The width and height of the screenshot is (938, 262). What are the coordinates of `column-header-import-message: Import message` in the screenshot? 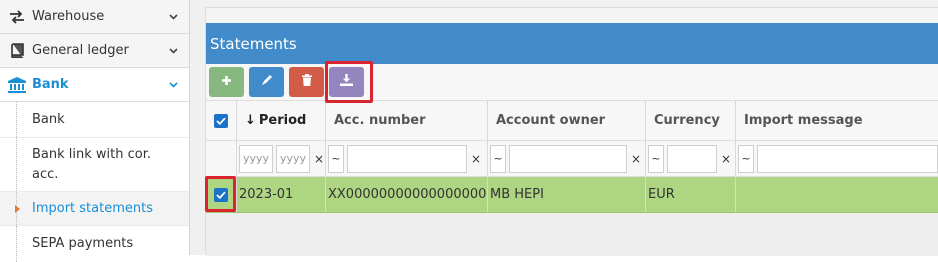 It's located at (837, 120).